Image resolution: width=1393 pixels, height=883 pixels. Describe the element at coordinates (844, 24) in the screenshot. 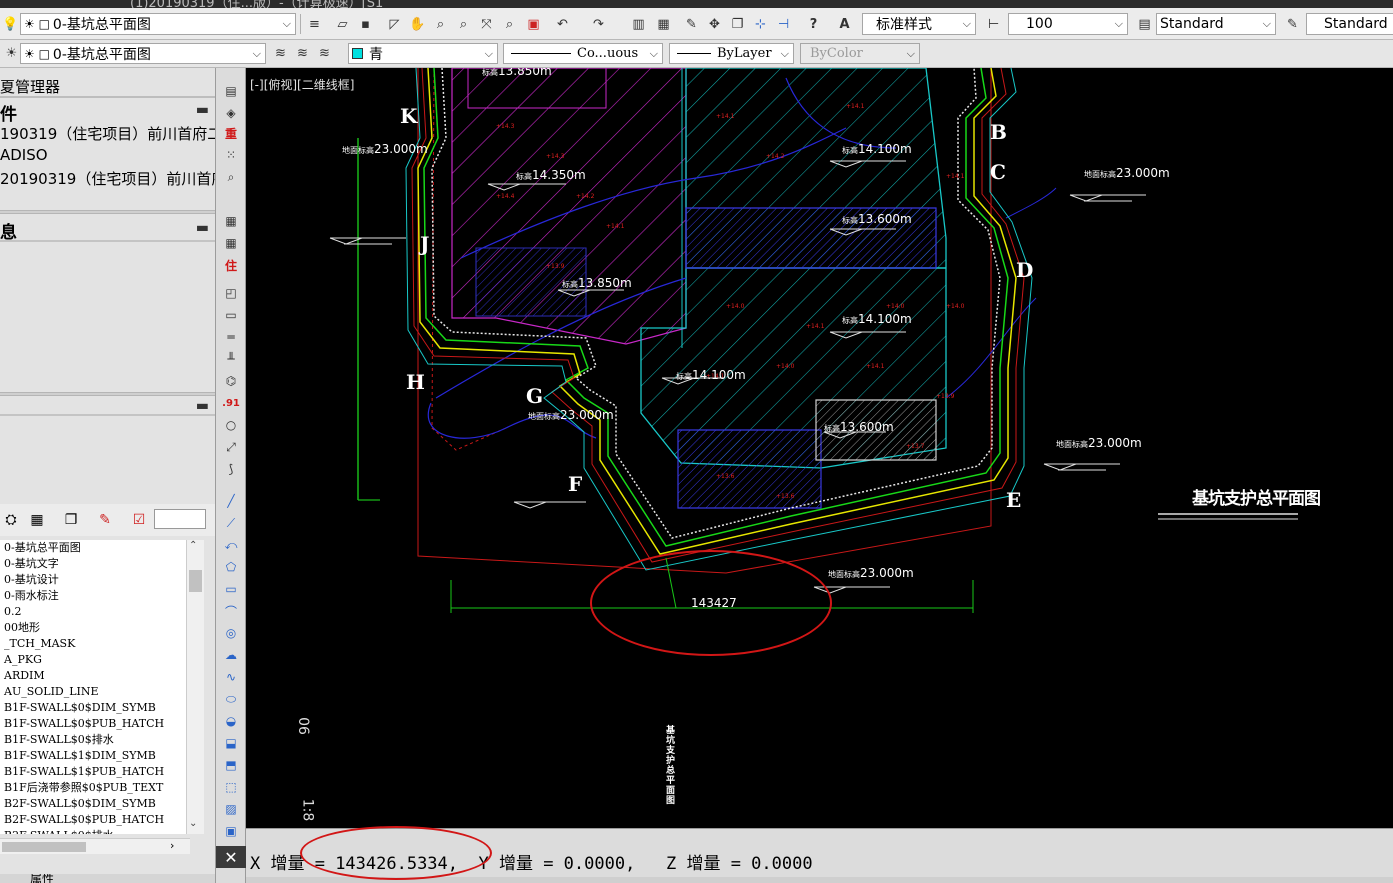

I see `text-style-icon: A` at that location.